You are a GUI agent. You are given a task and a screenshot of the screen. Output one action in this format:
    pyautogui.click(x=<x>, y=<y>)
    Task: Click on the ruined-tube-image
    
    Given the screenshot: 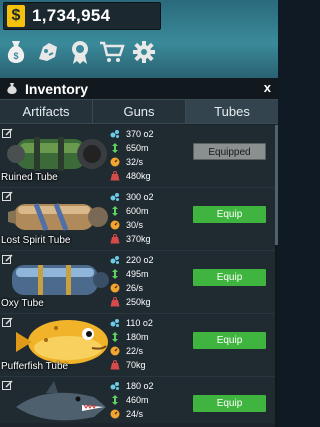 What is the action you would take?
    pyautogui.click(x=57, y=154)
    